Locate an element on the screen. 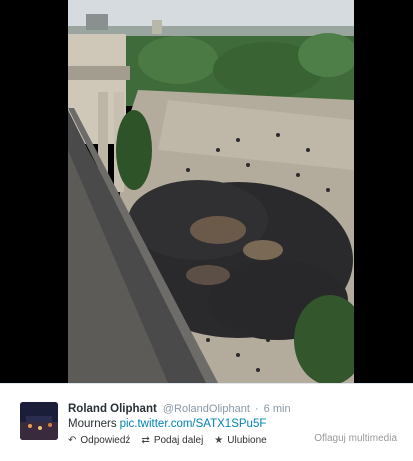 Image resolution: width=413 pixels, height=461 pixels. favorite-label: Ulubione is located at coordinates (247, 440).